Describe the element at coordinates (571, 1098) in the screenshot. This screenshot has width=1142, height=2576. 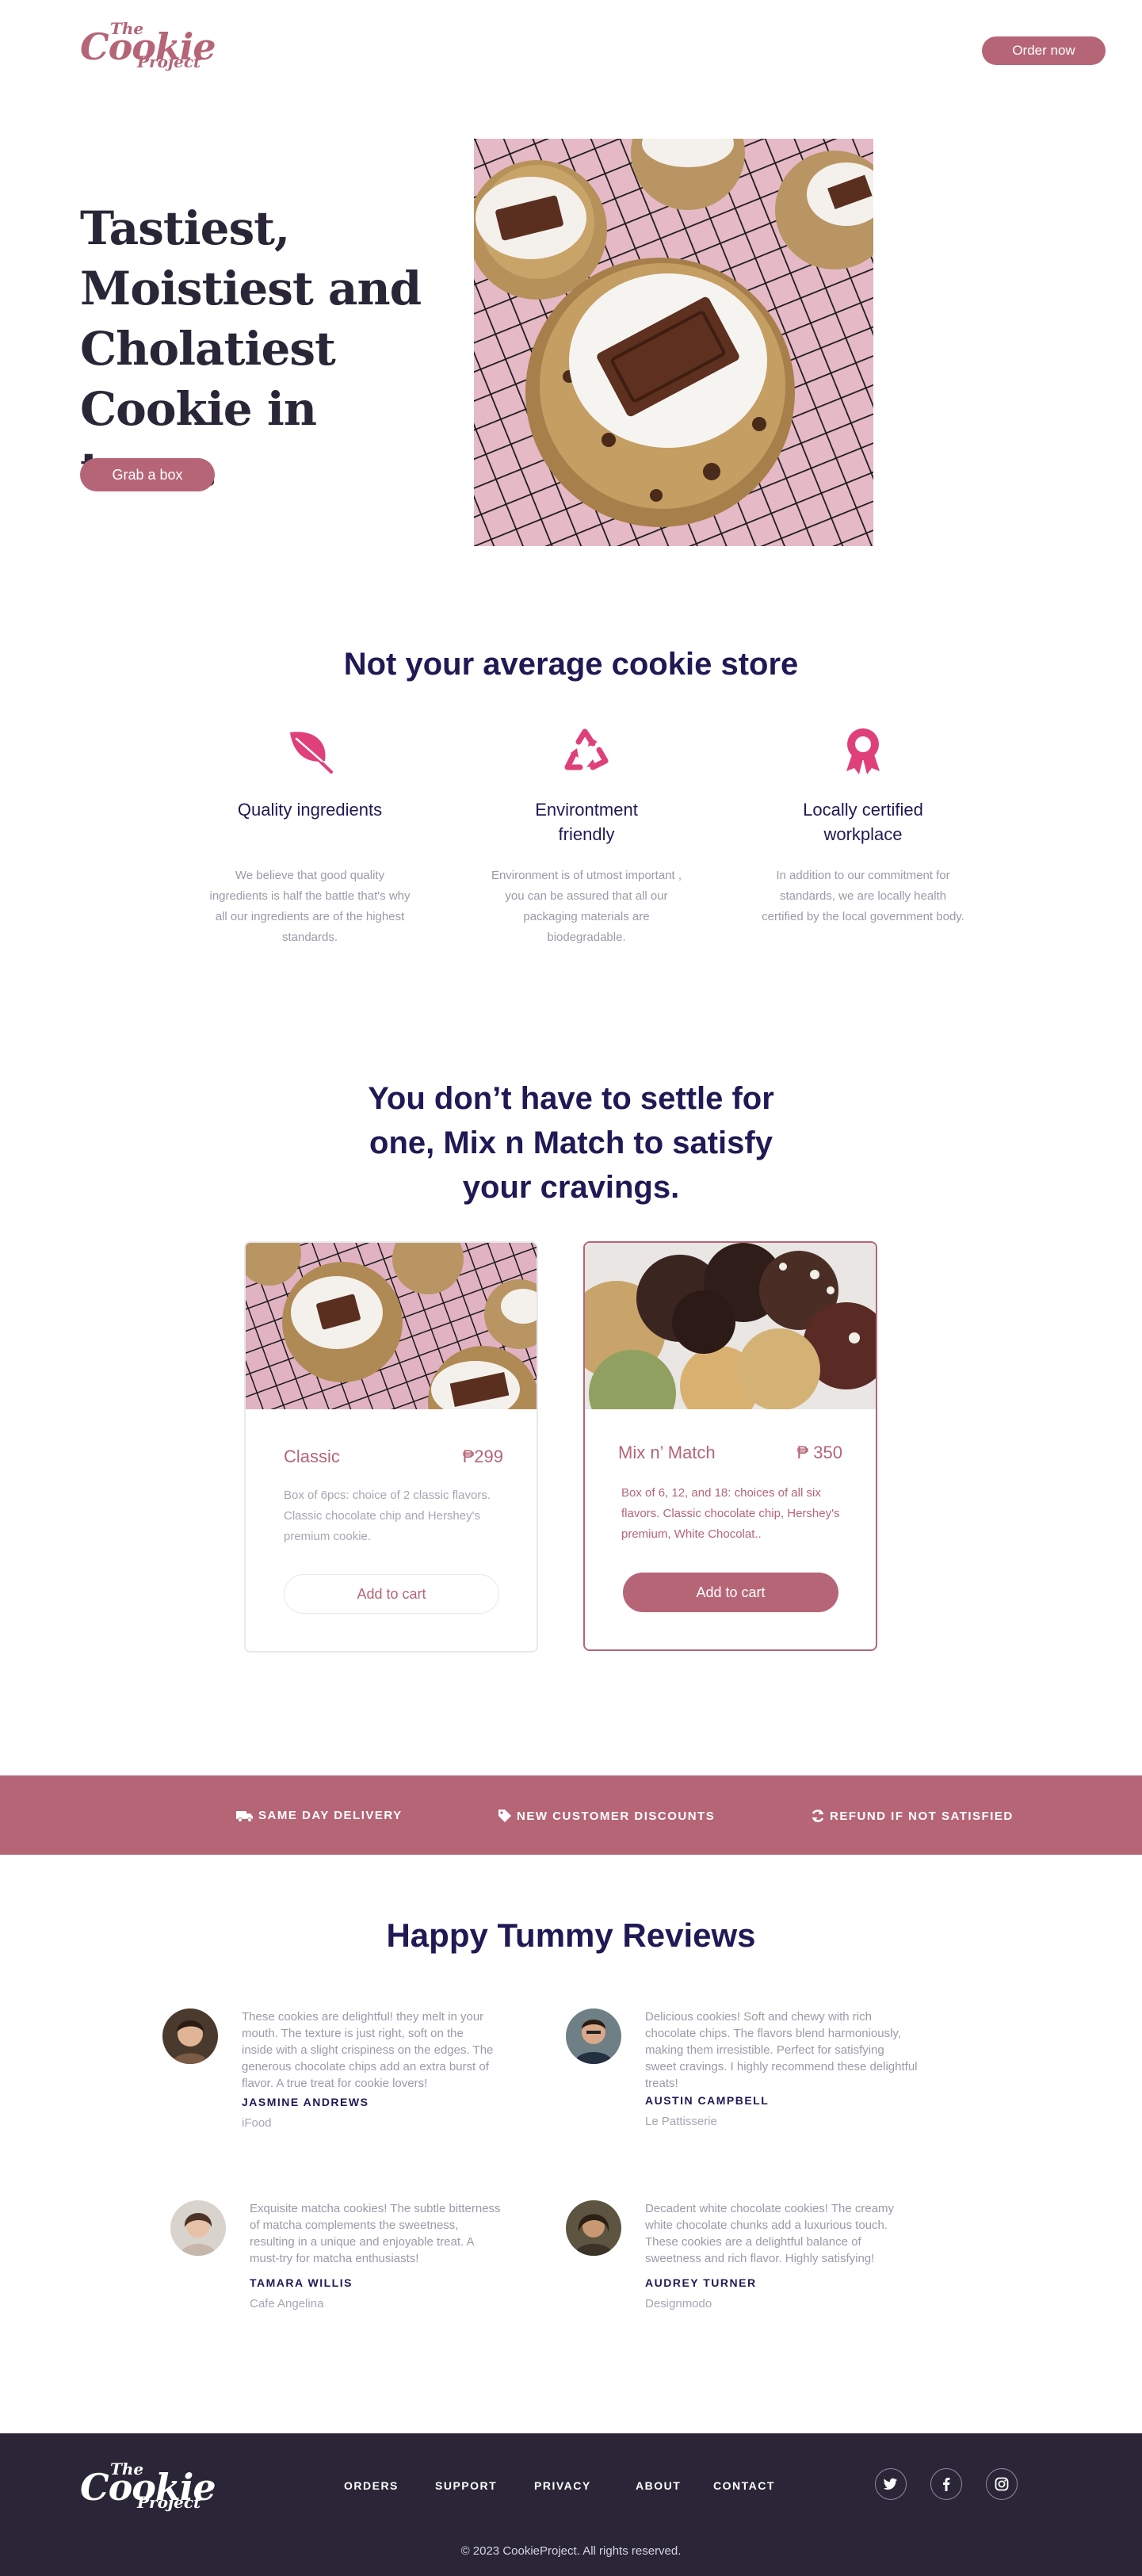
I see `mix-title-line: You don’t have to settle for` at that location.